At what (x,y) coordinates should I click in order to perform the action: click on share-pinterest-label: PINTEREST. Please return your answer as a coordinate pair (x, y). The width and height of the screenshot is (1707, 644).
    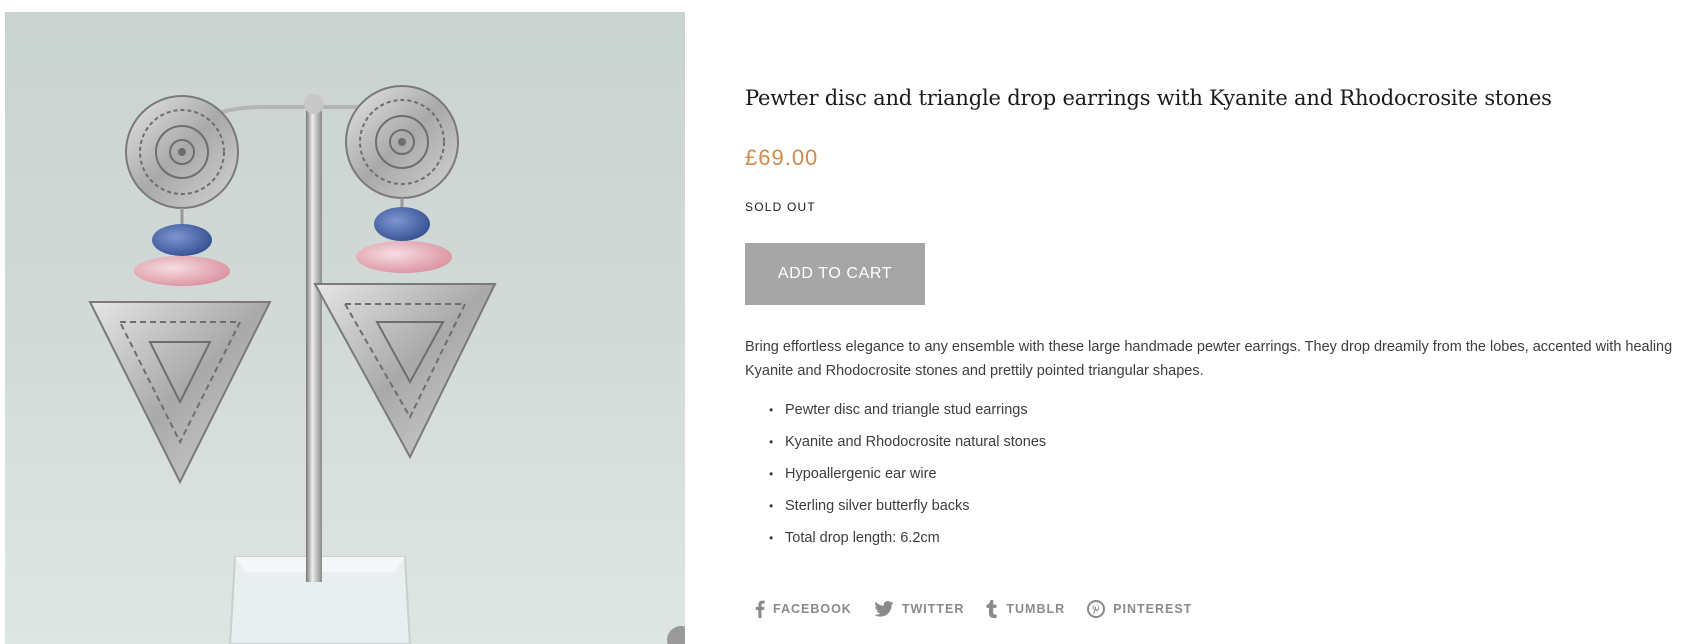
    Looking at the image, I should click on (1153, 609).